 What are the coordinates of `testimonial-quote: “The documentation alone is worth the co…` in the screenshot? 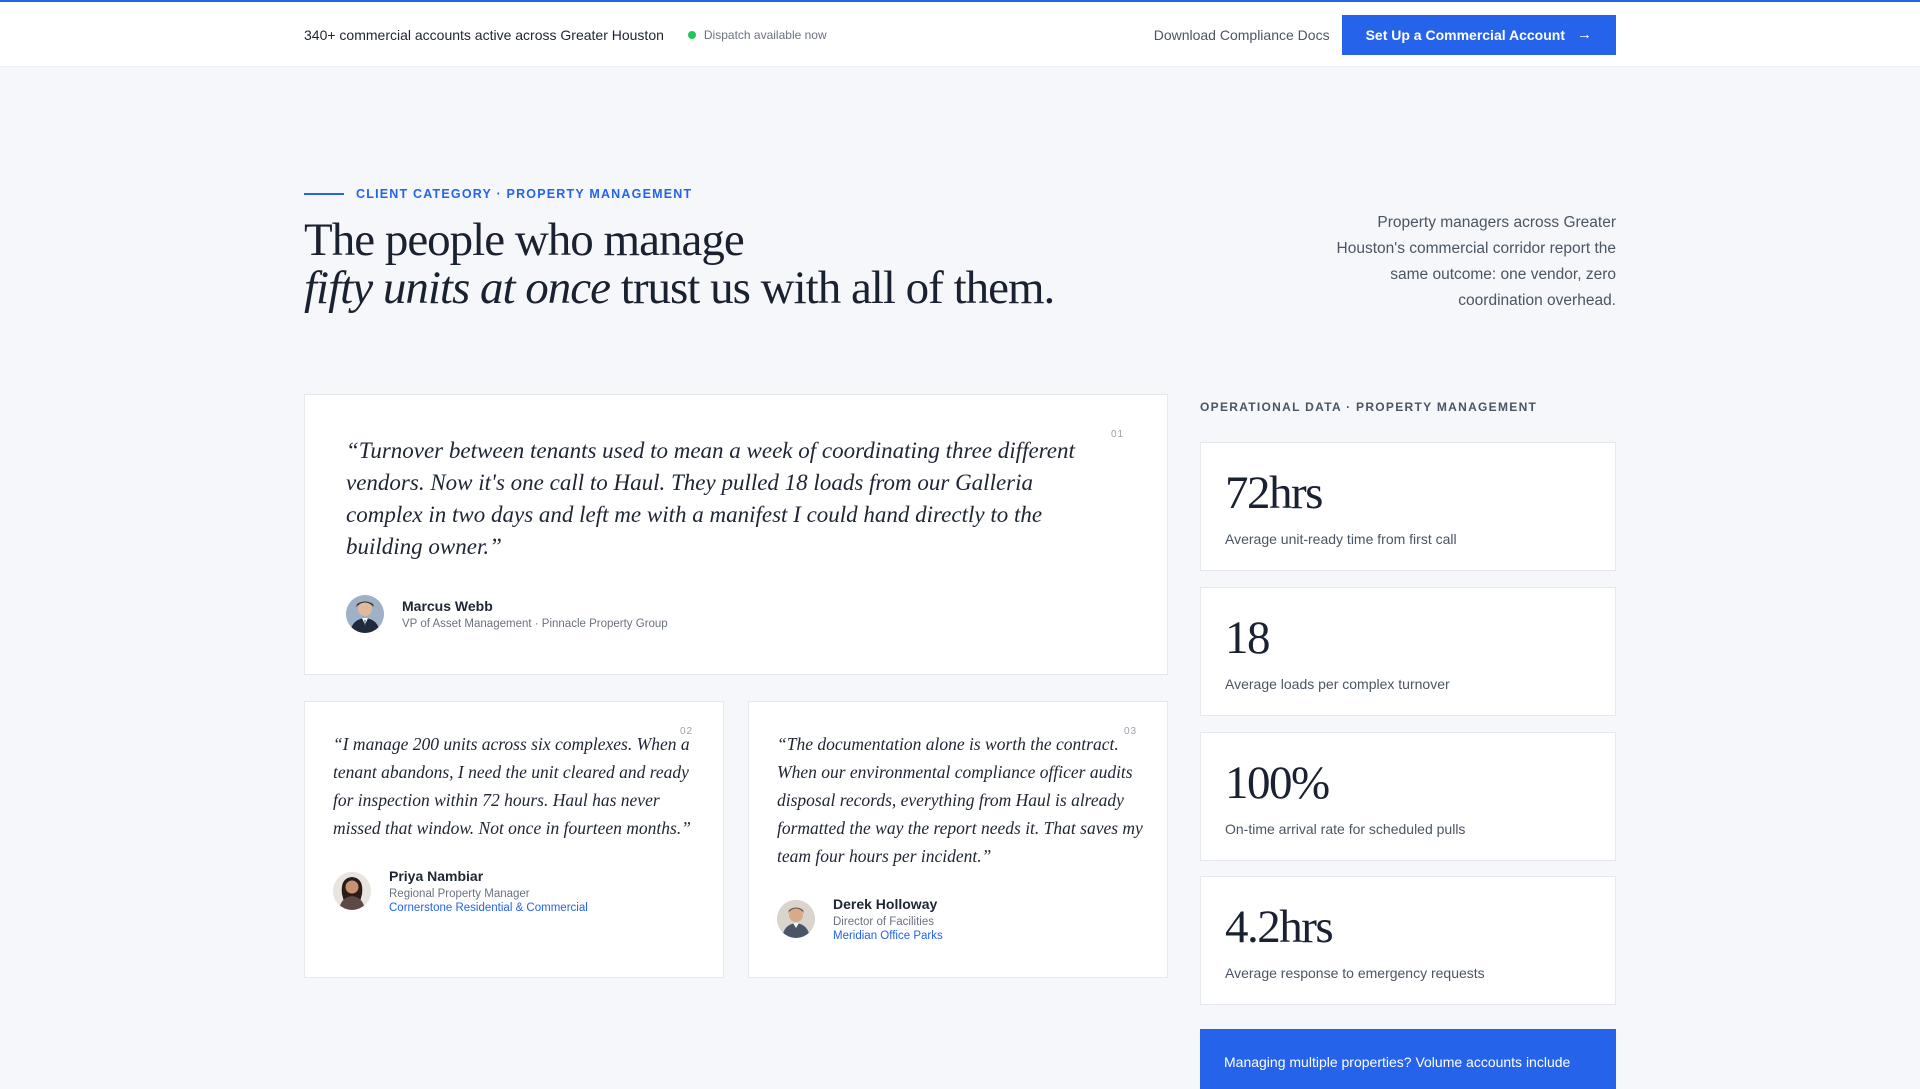 It's located at (960, 800).